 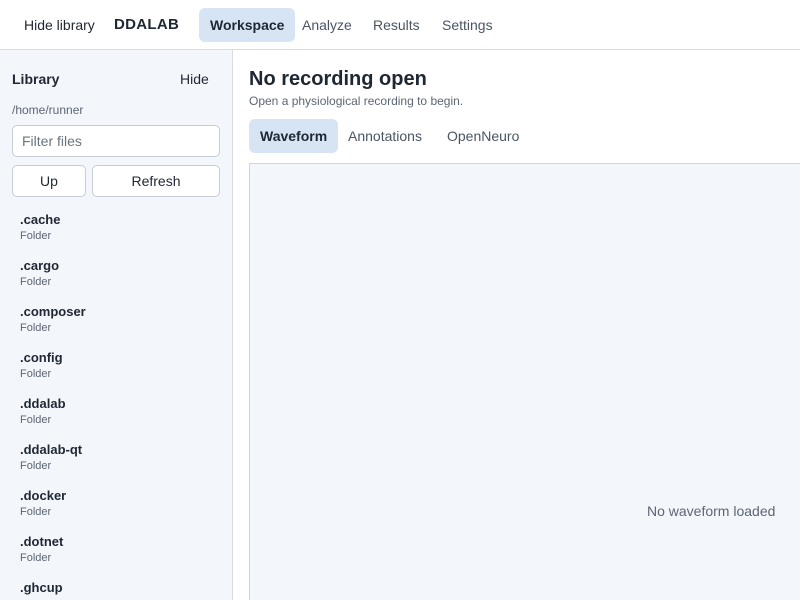 I want to click on up-button: Up, so click(x=49, y=181).